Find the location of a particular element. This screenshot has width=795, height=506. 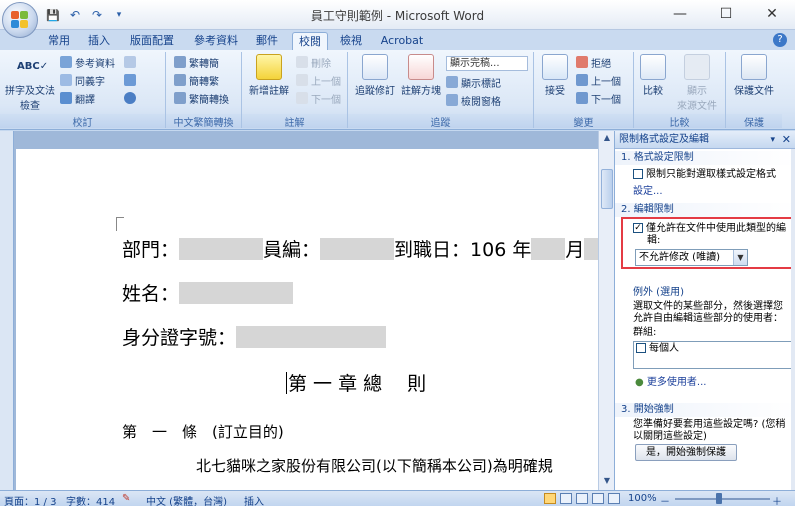

reject-button: 拒絕 is located at coordinates (593, 62).